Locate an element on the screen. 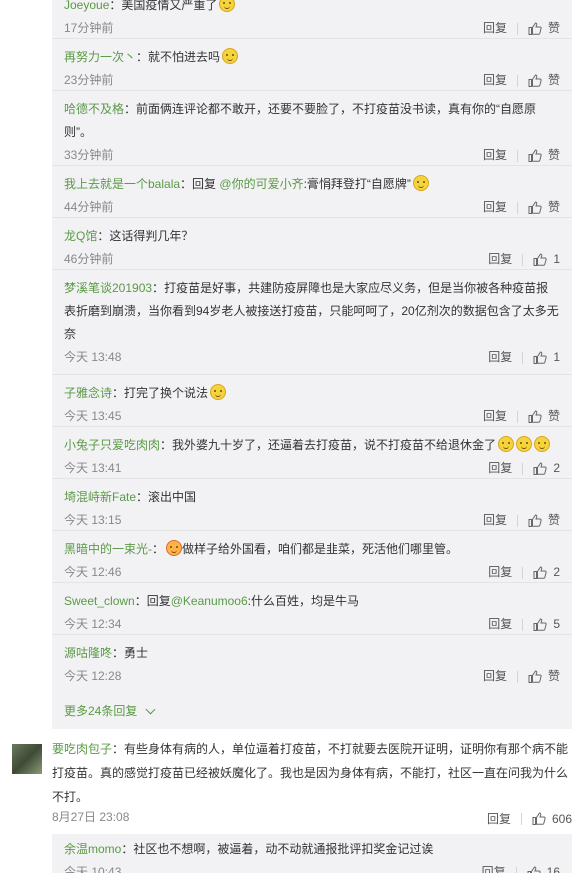 This screenshot has width=584, height=873. timestamp: 33分钟前 is located at coordinates (89, 155).